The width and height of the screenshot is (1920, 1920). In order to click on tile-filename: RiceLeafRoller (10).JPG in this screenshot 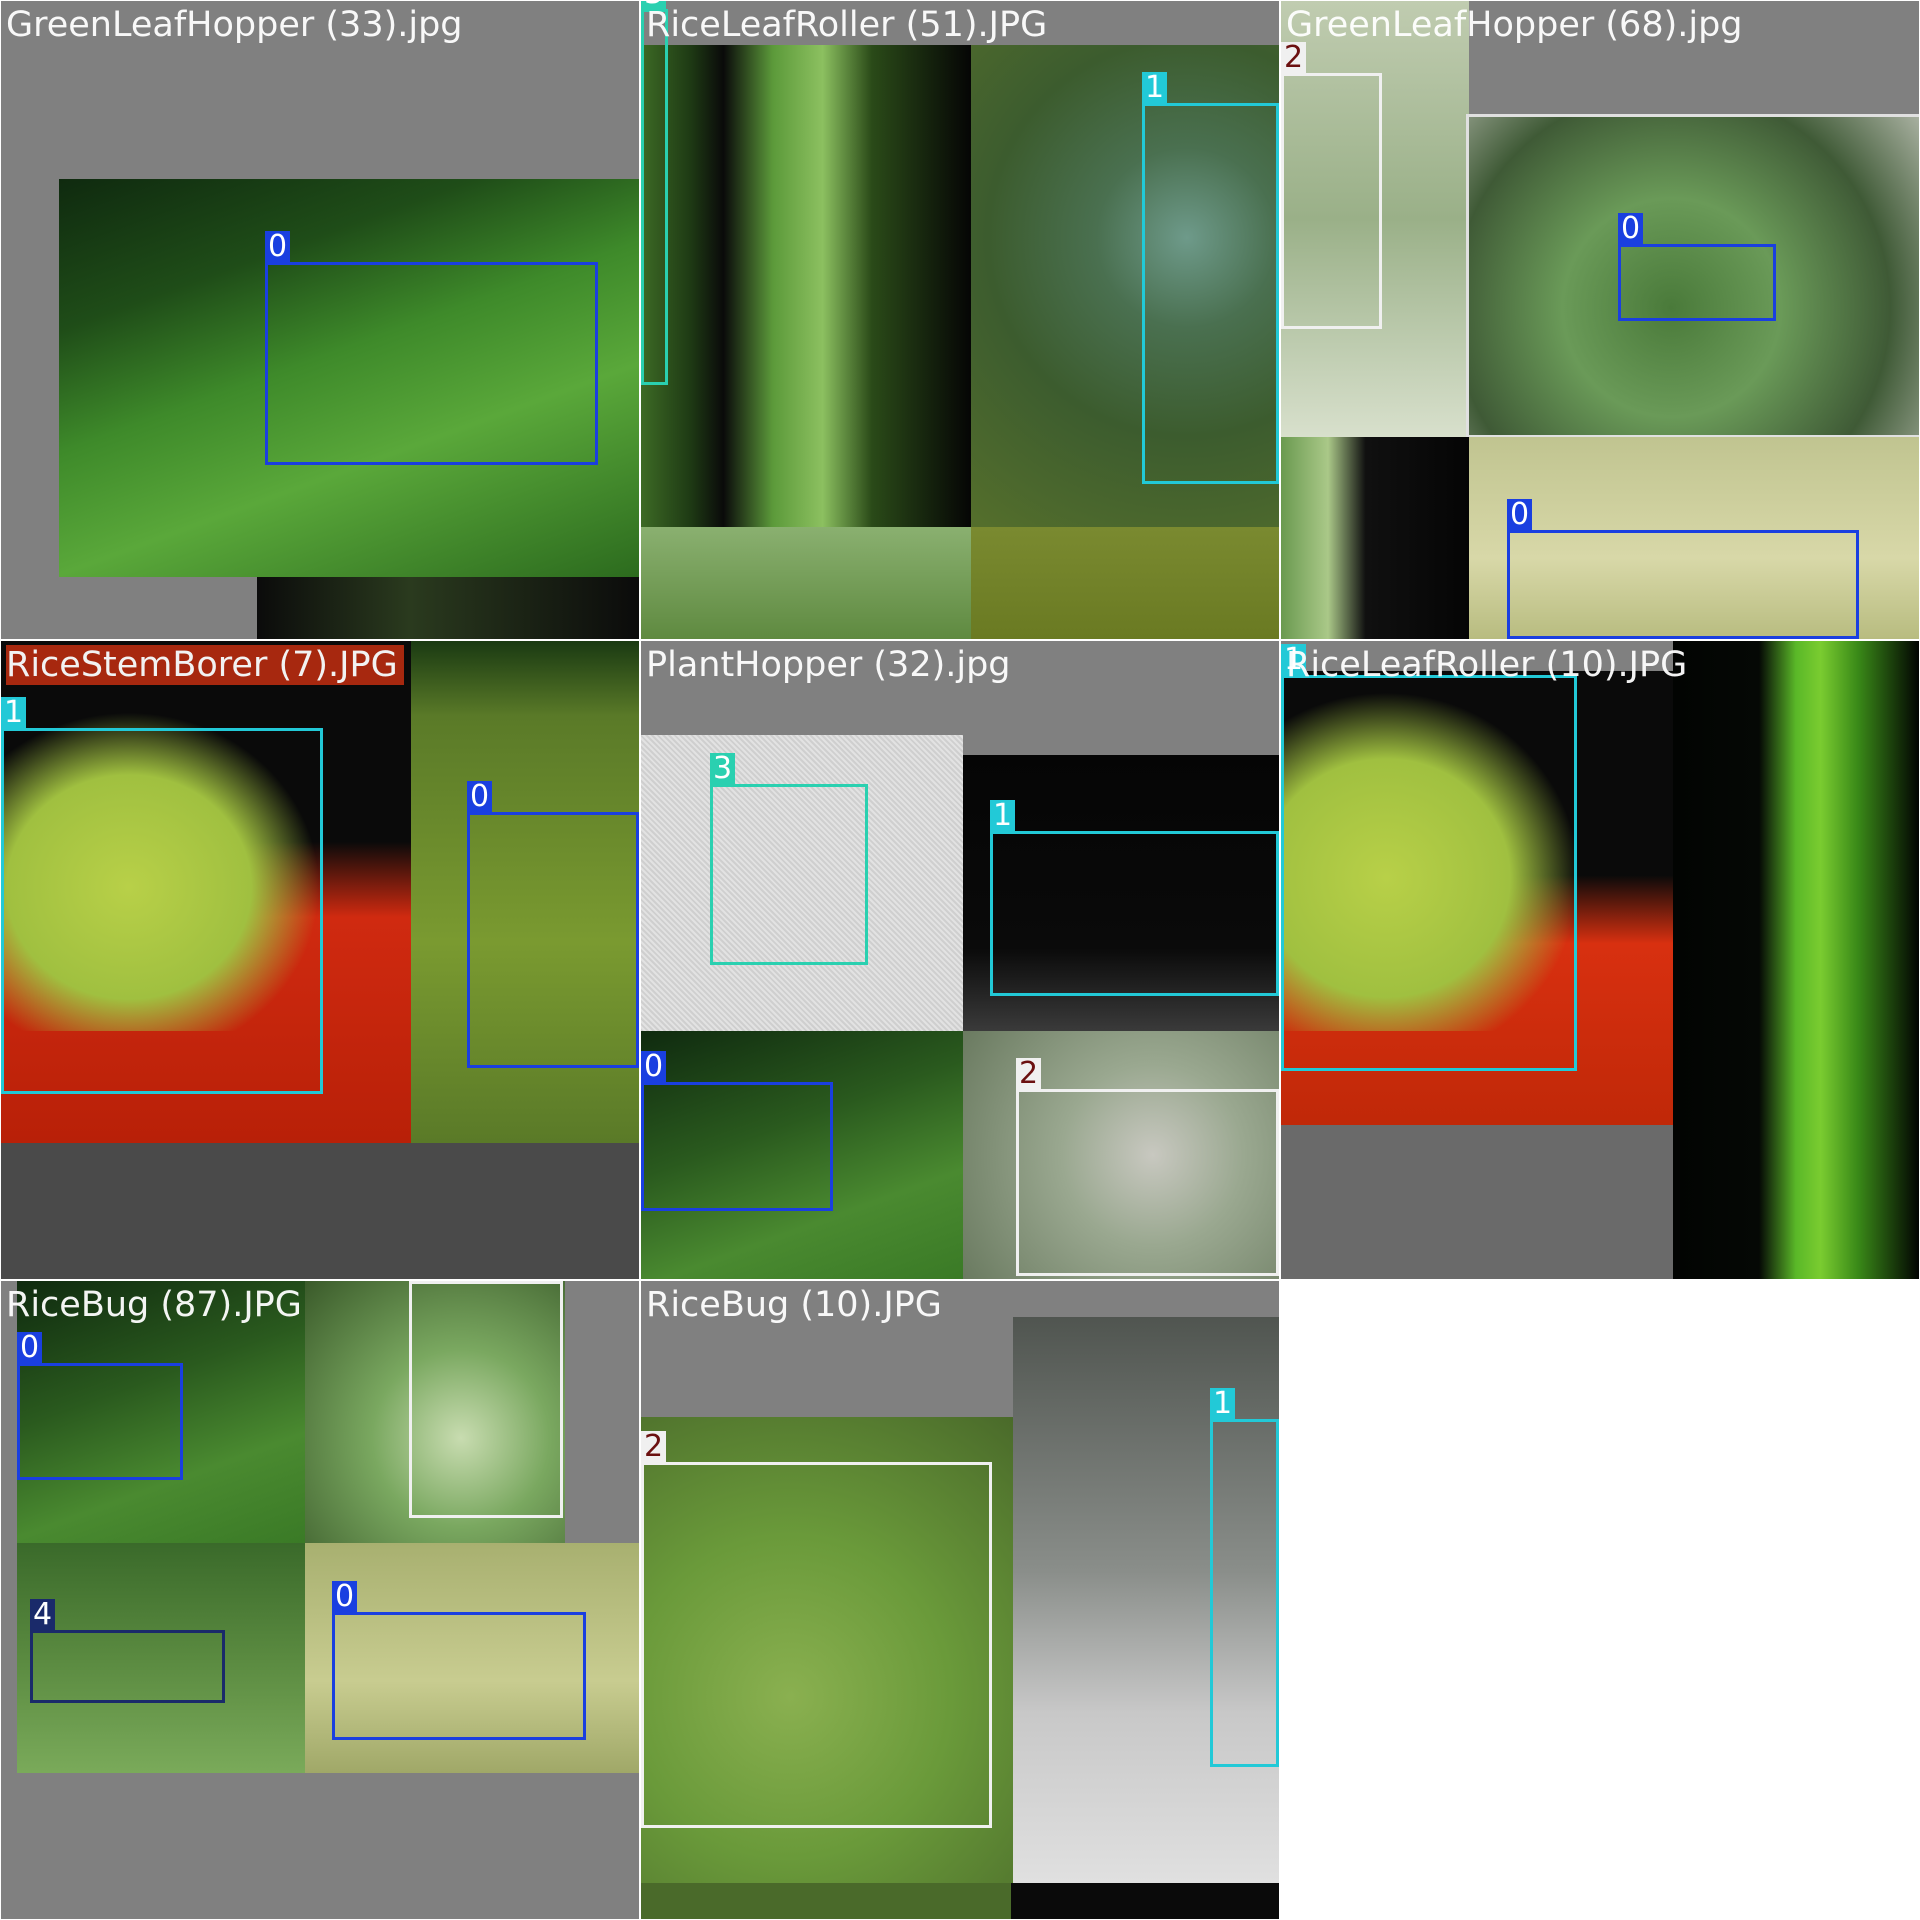, I will do `click(1487, 665)`.